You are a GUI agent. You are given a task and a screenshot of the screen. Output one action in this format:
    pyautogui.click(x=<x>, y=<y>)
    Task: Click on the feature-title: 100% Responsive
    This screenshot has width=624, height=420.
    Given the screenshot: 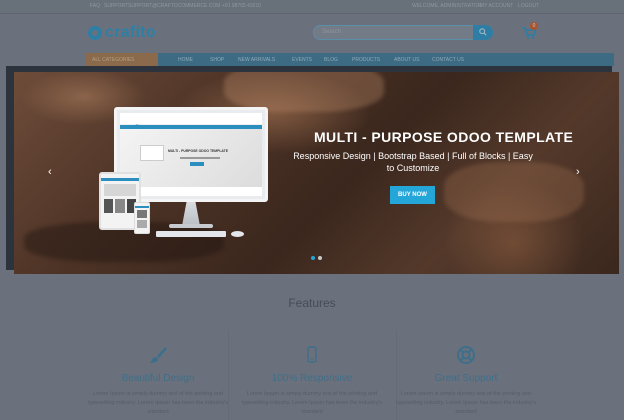 What is the action you would take?
    pyautogui.click(x=312, y=378)
    